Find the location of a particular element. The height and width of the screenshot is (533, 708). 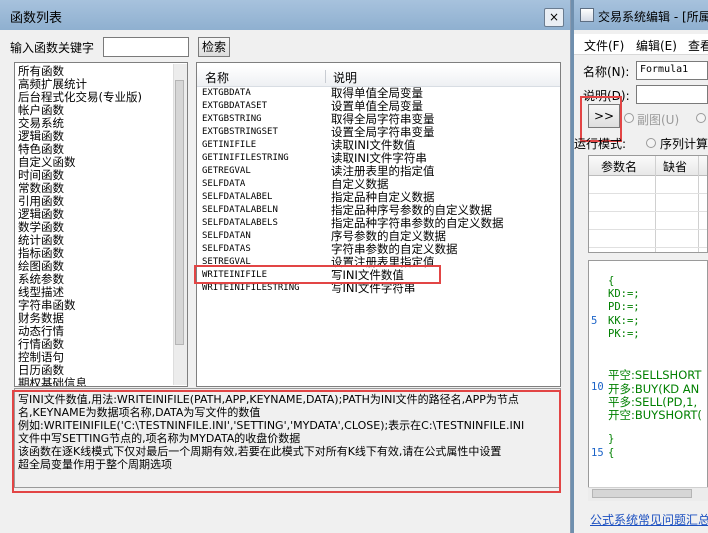

param-header-default: 缺省 is located at coordinates (675, 167).